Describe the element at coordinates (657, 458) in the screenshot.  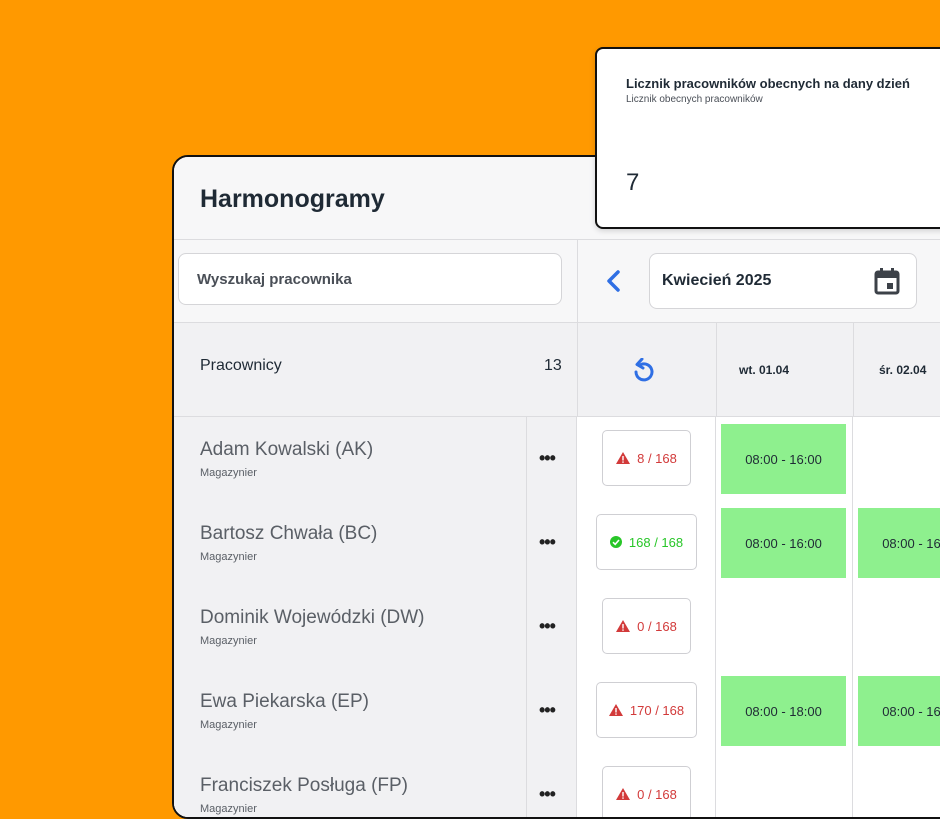
I see `hours-value: 8 / 168` at that location.